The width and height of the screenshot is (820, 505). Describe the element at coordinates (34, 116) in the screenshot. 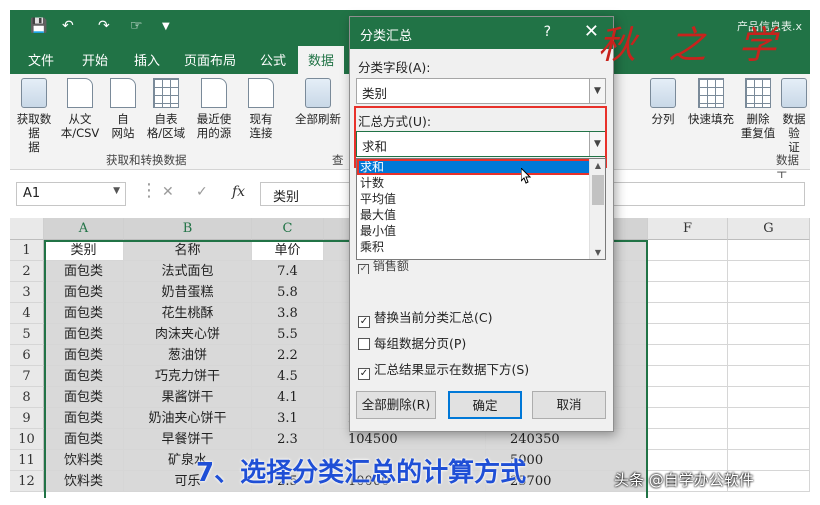

I see `get-data-button: 获取数据 据` at that location.